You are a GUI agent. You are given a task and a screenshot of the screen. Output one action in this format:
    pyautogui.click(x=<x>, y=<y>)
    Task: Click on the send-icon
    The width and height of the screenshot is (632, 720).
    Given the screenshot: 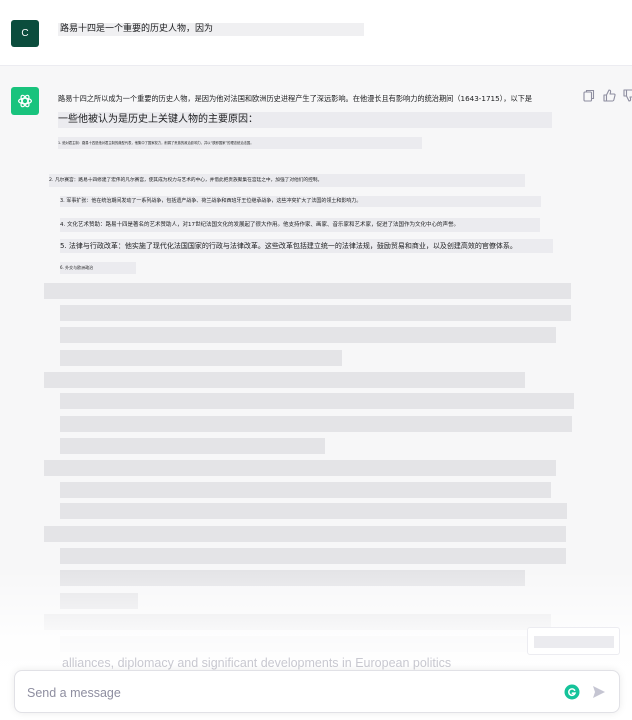 What is the action you would take?
    pyautogui.click(x=599, y=692)
    